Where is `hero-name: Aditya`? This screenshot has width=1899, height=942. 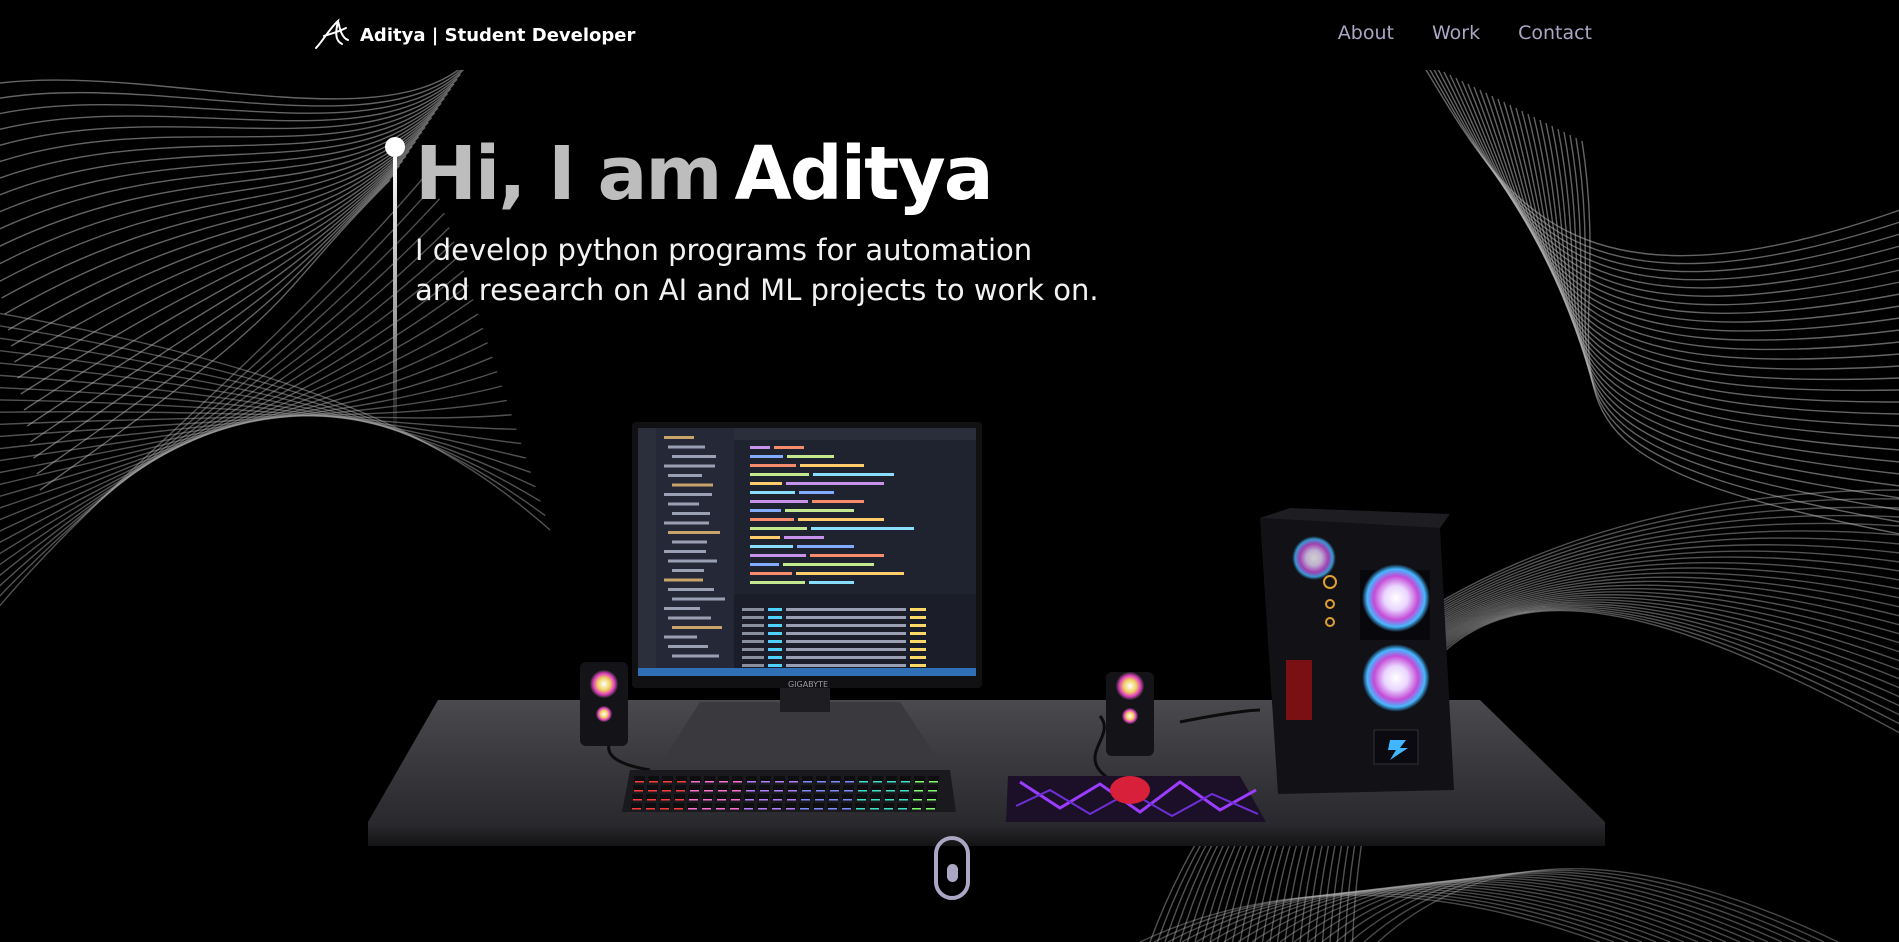 hero-name: Aditya is located at coordinates (864, 174).